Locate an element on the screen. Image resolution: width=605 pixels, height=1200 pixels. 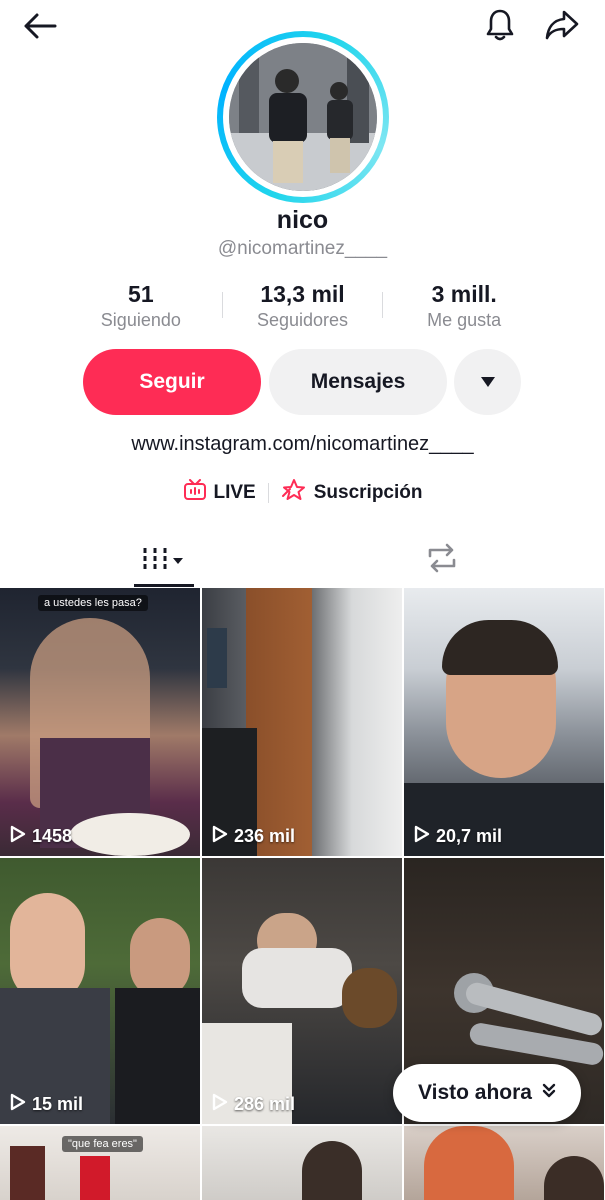
star-badge-icon is located at coordinates (294, 493).